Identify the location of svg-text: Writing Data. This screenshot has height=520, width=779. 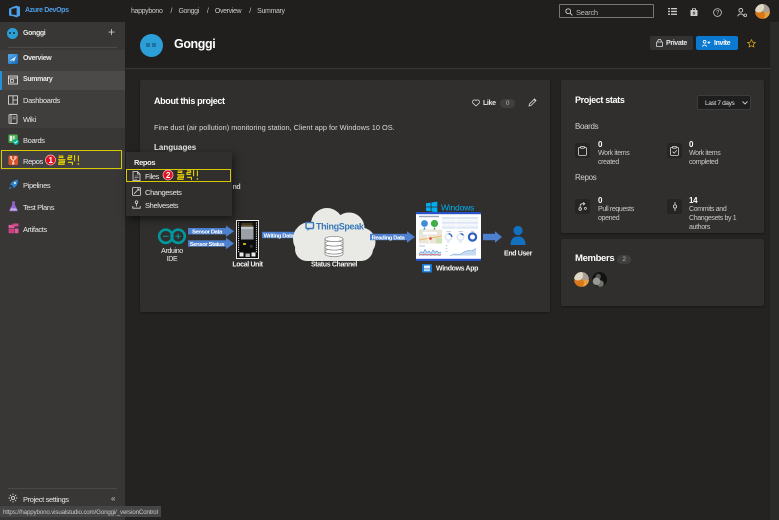
(279, 236).